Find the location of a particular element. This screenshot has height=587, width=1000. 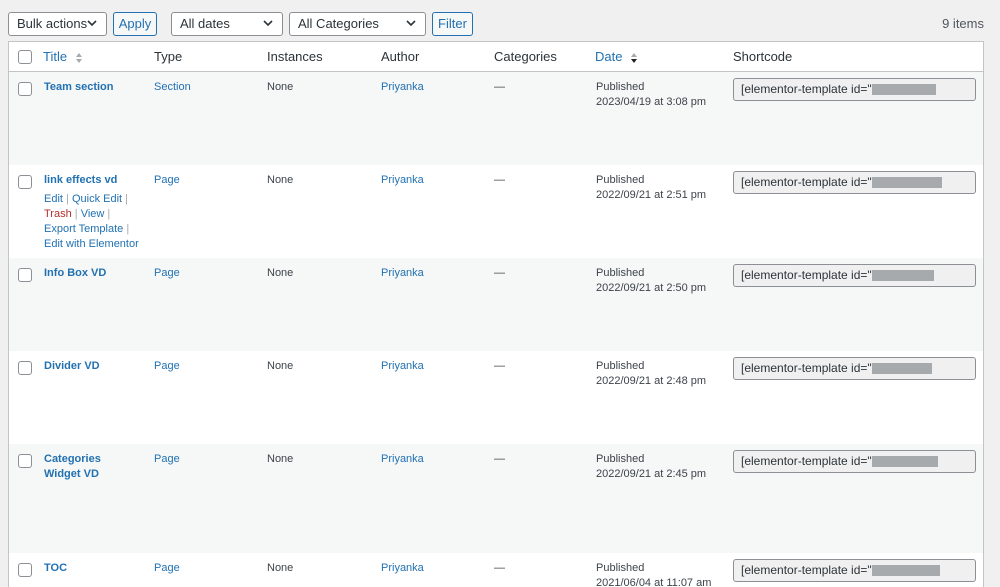

categories-select: All Categories is located at coordinates (357, 24).